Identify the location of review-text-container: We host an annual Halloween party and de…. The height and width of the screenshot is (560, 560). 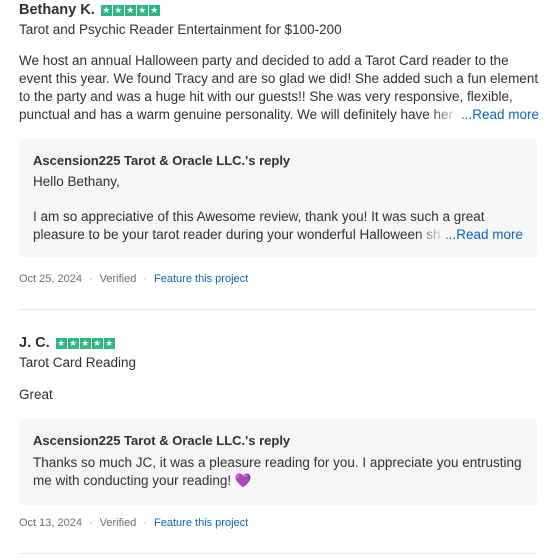
(279, 88).